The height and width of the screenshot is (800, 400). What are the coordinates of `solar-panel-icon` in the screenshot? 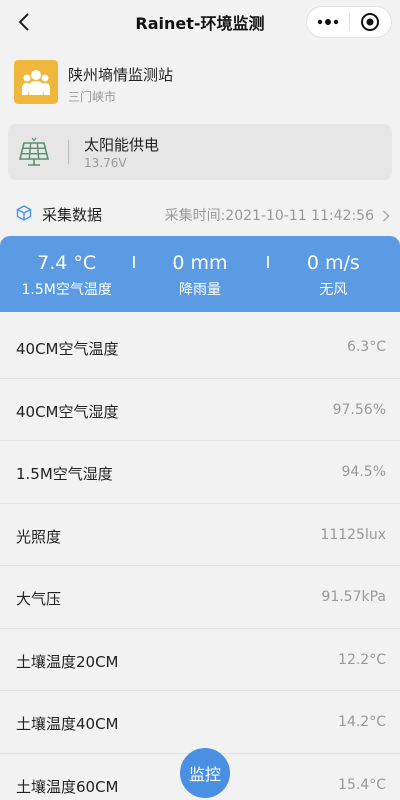 It's located at (34, 154).